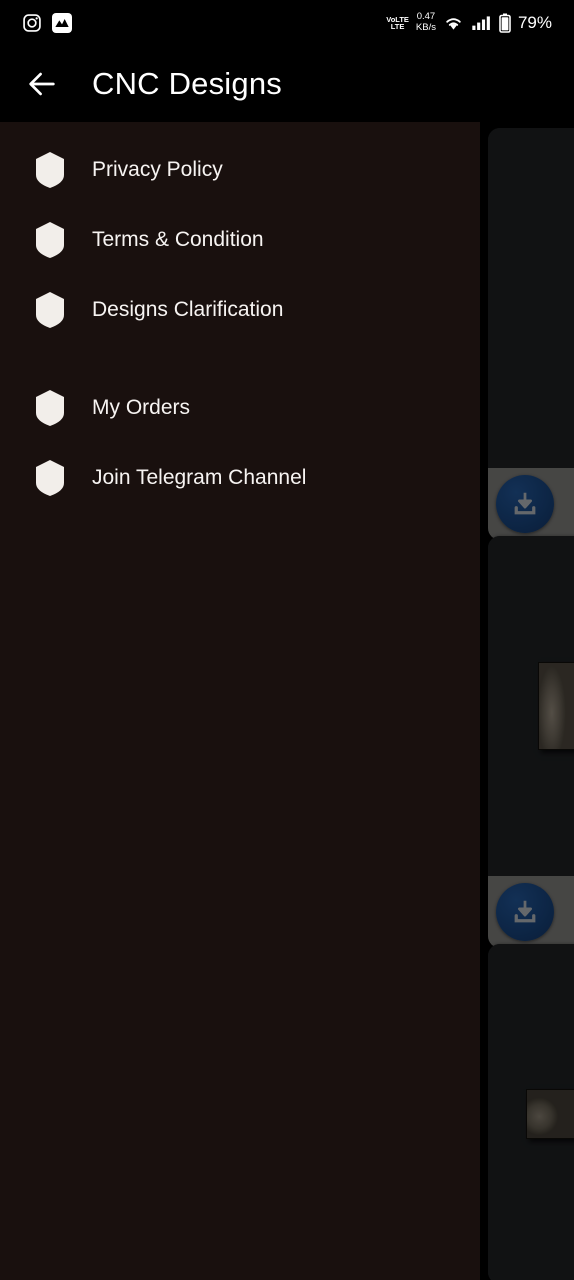 The height and width of the screenshot is (1280, 574). What do you see at coordinates (469, 22) in the screenshot?
I see `status-bar-indicators: VoLTE LTE 0.47 KB/s 79%` at bounding box center [469, 22].